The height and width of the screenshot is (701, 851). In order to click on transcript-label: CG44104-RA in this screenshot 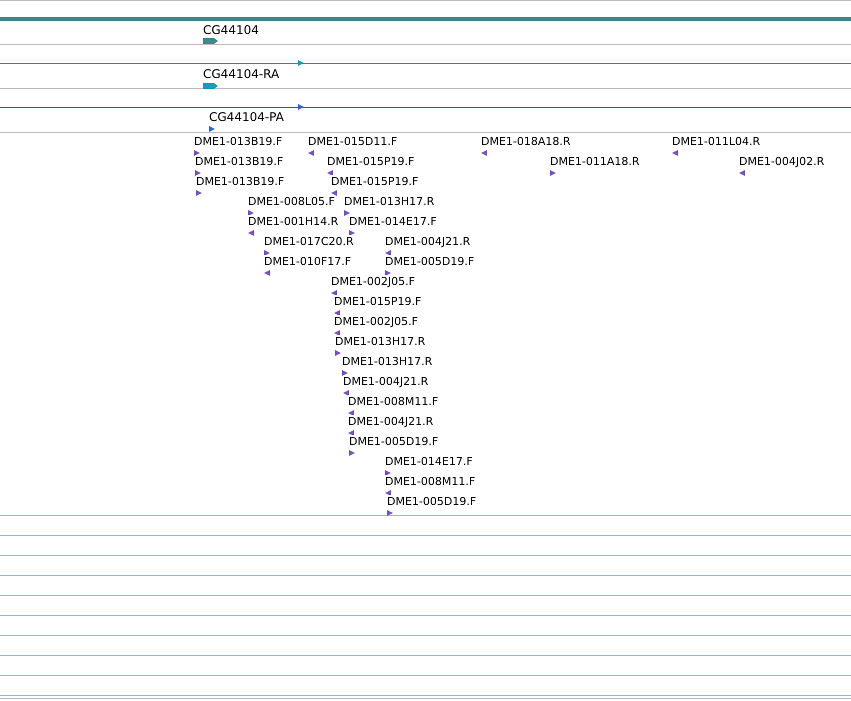, I will do `click(241, 74)`.